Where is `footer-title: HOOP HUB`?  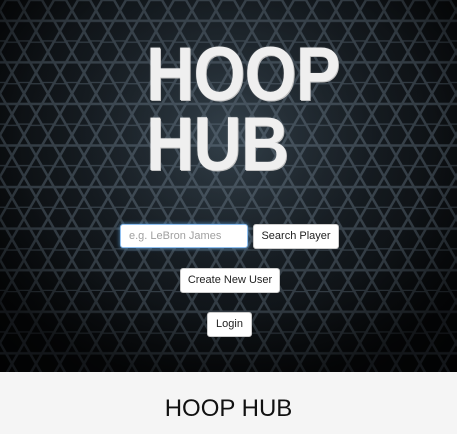
footer-title: HOOP HUB is located at coordinates (228, 408).